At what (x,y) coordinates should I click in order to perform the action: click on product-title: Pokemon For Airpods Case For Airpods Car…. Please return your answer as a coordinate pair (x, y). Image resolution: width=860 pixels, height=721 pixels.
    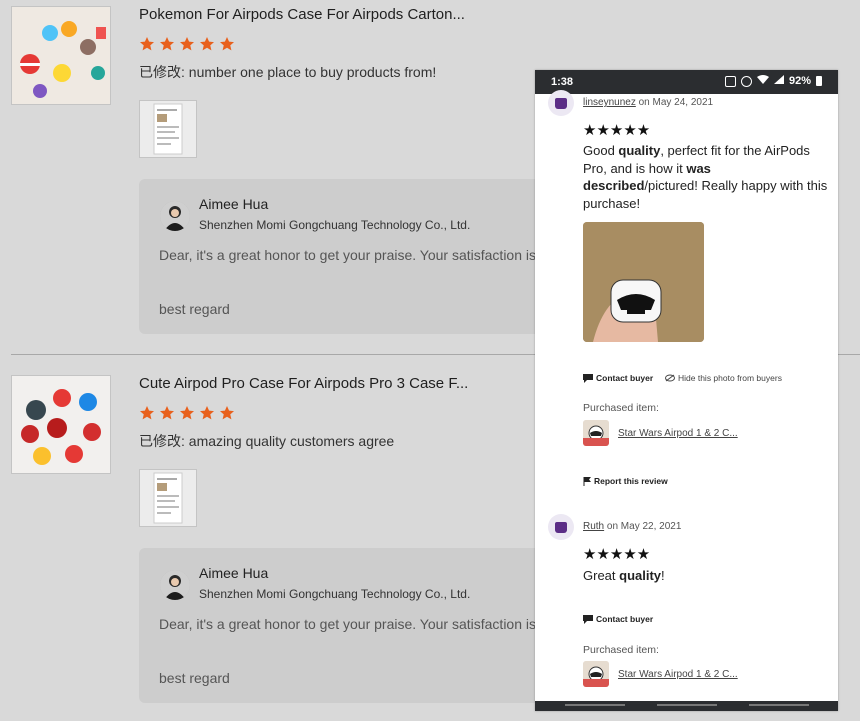
    Looking at the image, I should click on (302, 14).